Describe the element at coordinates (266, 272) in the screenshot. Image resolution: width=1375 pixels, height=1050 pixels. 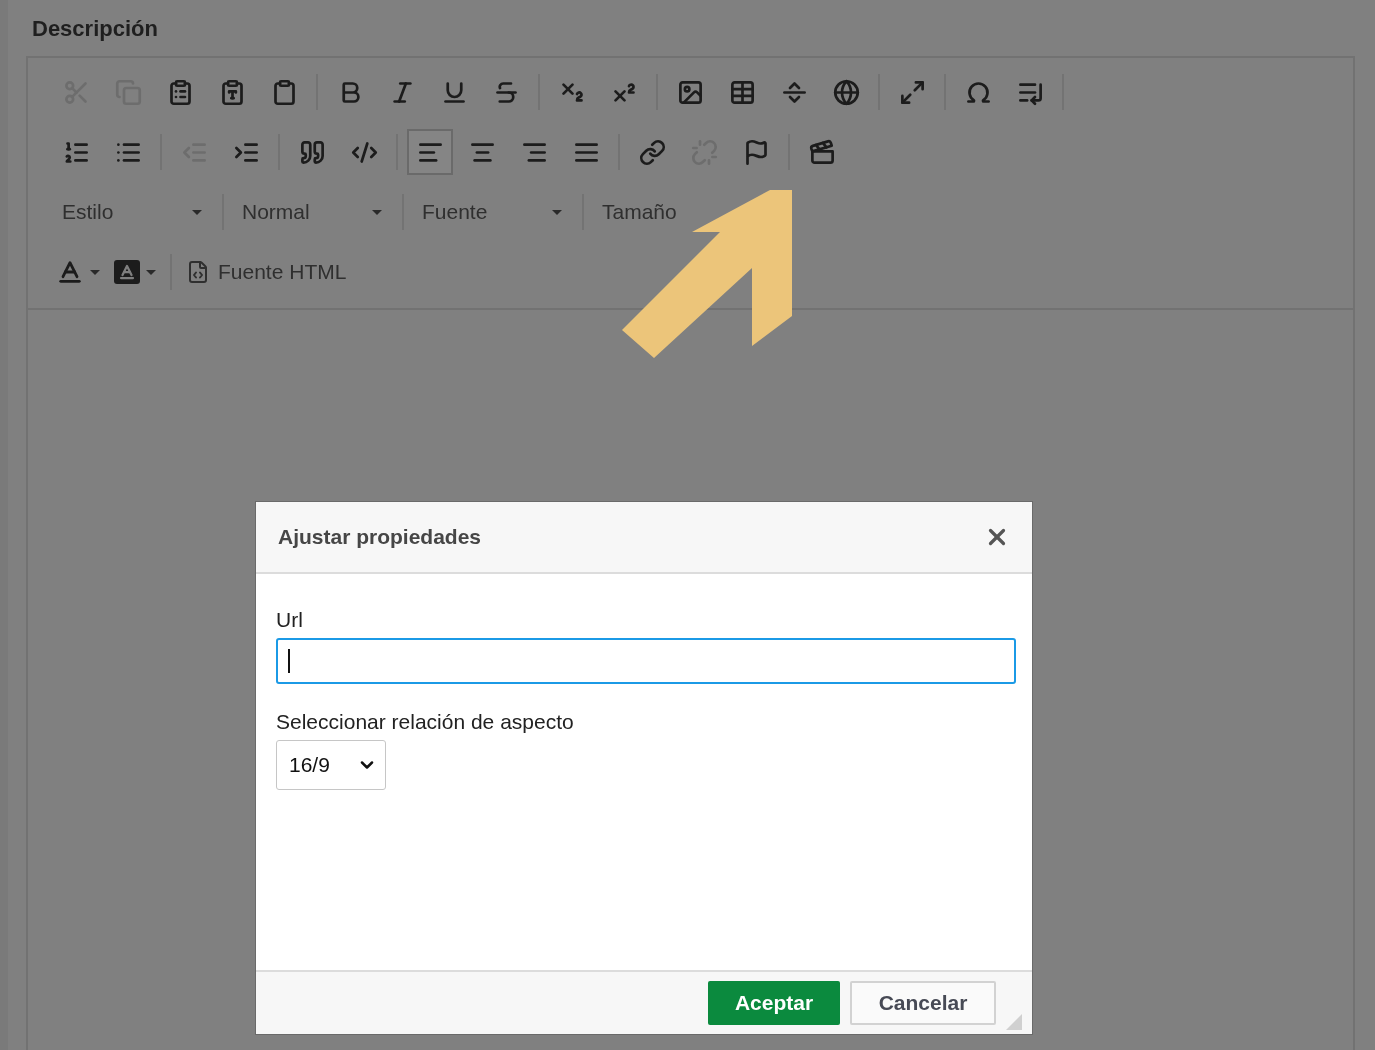
I see `source-button: Fuente HTML` at that location.